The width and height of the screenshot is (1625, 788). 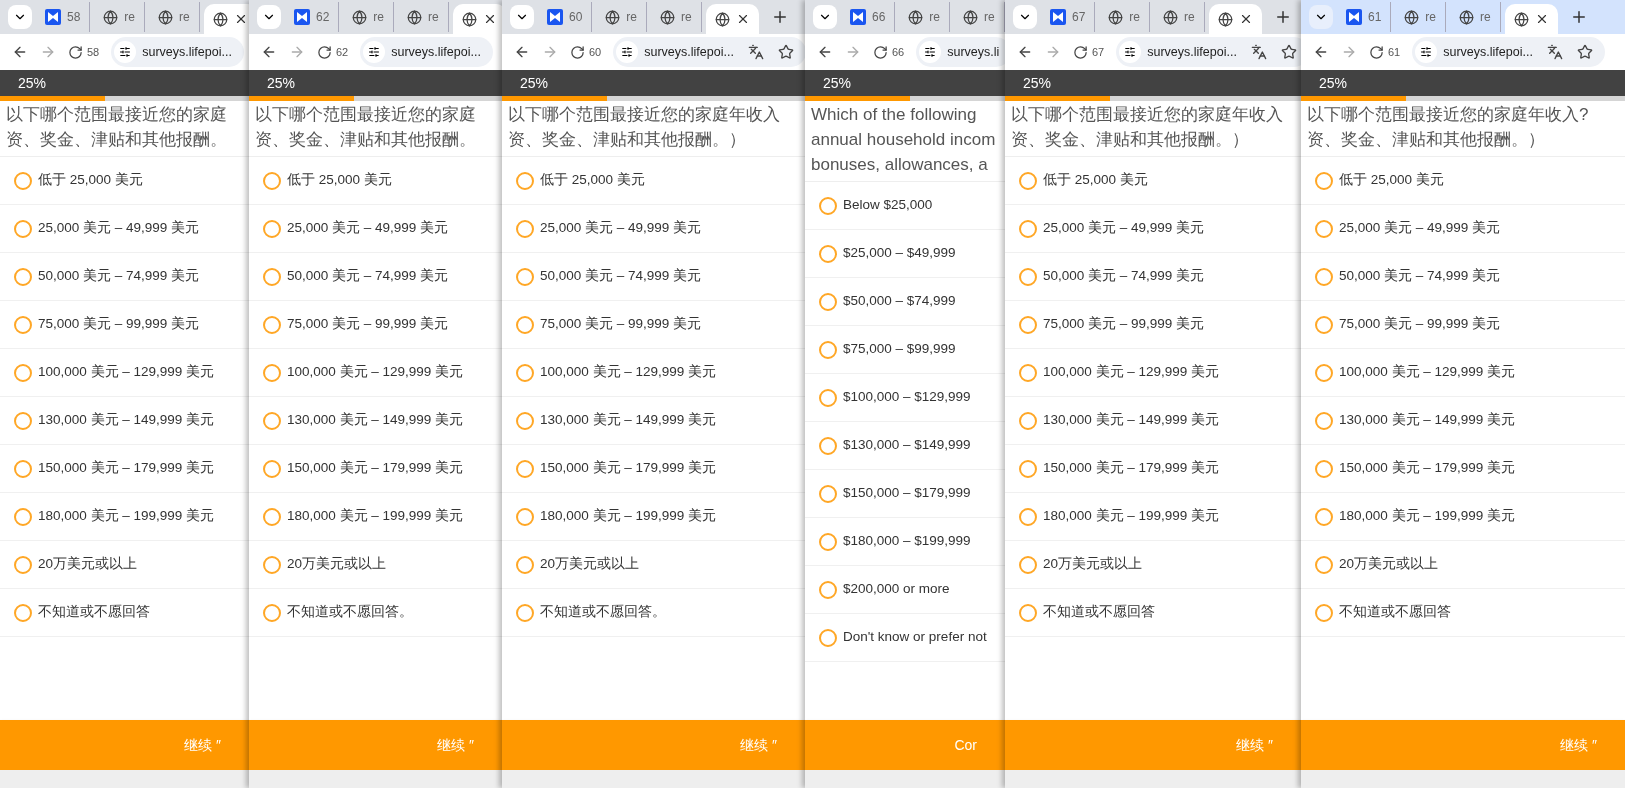 I want to click on answer-option: 低于 25,000 美元, so click(x=1463, y=181).